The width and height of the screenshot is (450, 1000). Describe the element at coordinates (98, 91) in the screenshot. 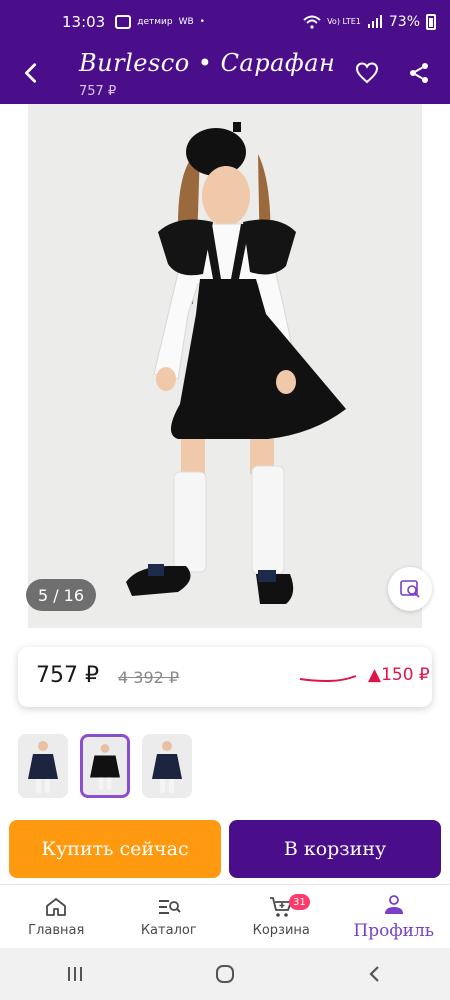

I see `header-price: 757 ₽` at that location.